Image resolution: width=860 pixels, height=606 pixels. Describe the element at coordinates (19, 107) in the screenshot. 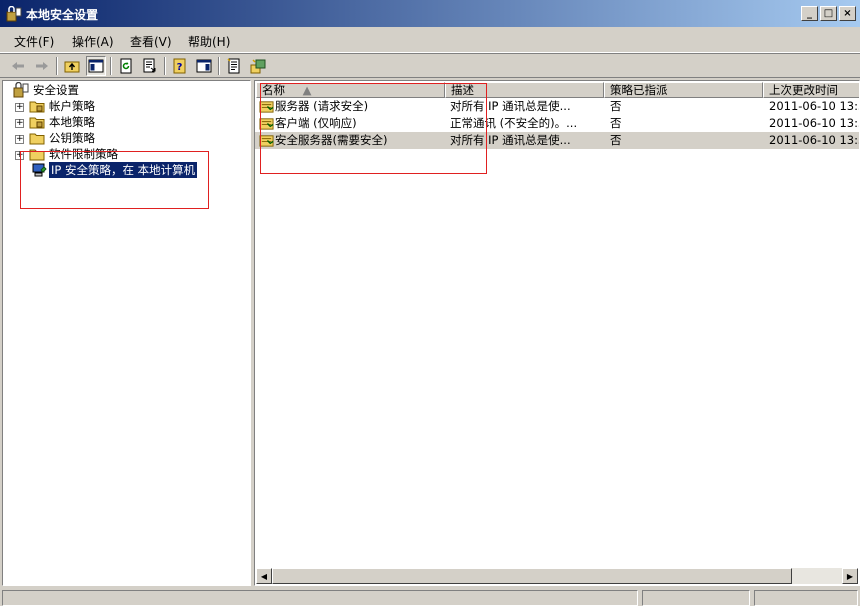

I see `expand-account-policies: +` at that location.